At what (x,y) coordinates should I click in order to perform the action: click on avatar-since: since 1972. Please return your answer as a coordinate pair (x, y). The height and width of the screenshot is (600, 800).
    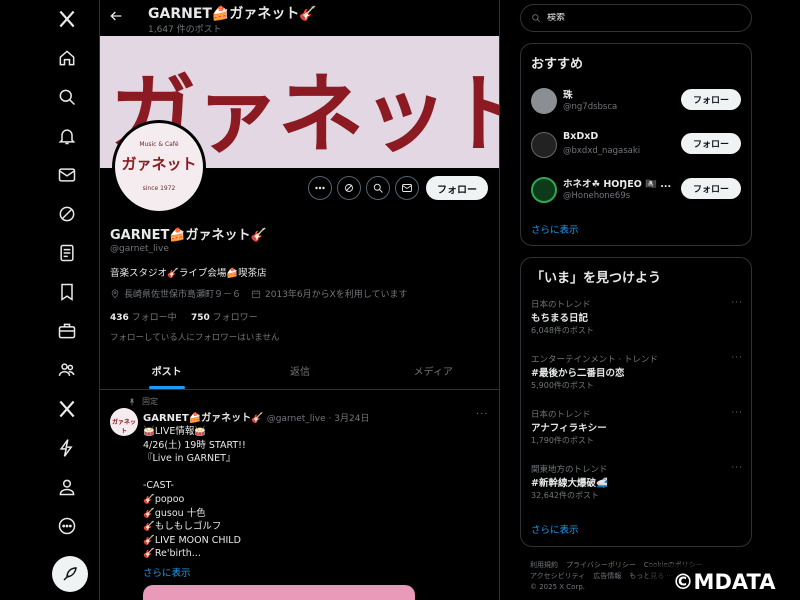
    Looking at the image, I should click on (159, 188).